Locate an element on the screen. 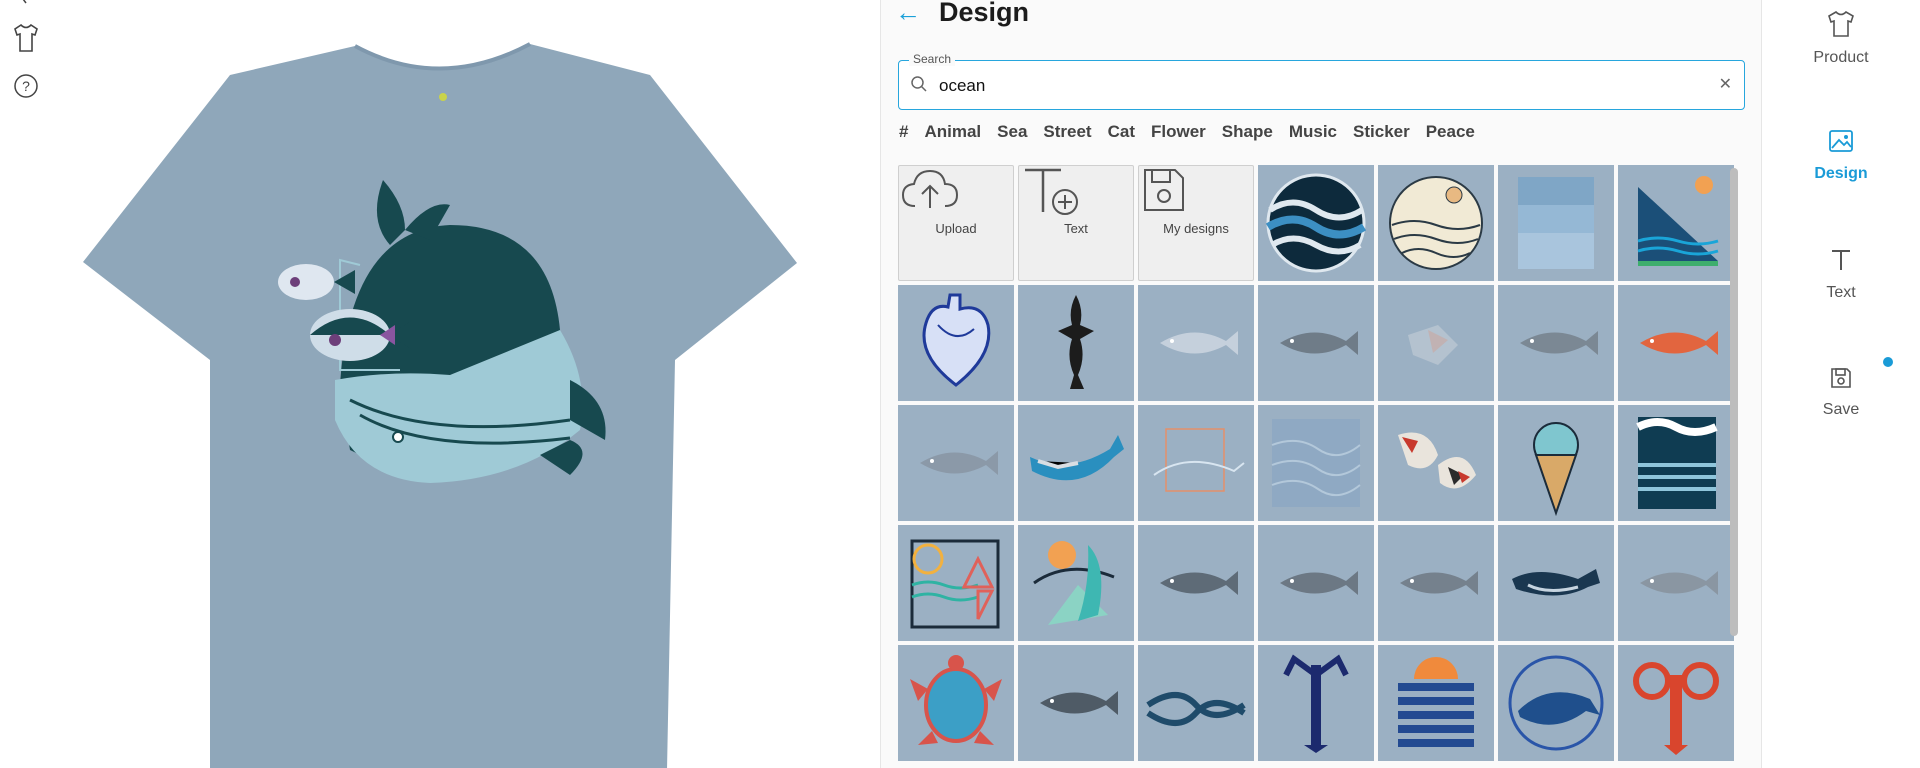 Image resolution: width=1920 pixels, height=768 pixels. tag-music: Music is located at coordinates (1313, 132).